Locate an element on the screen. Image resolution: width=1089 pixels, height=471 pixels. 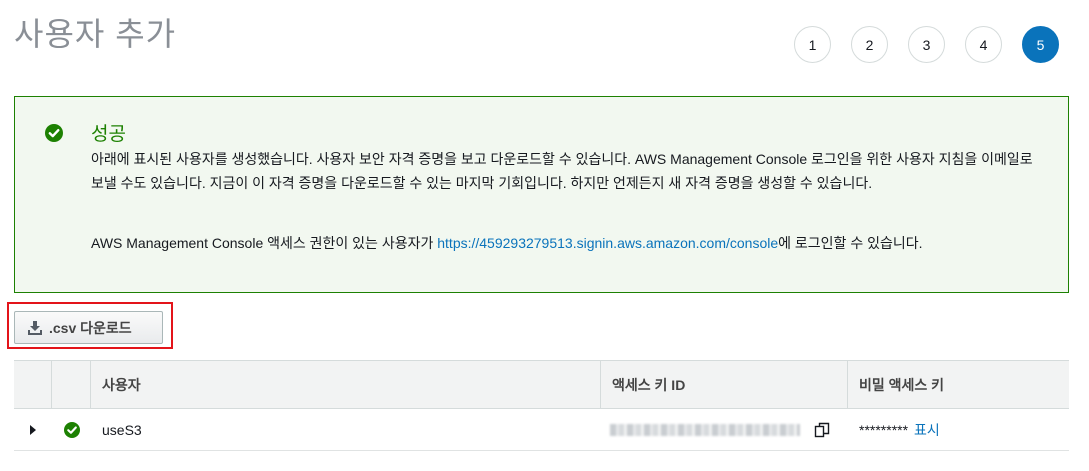
download-icon is located at coordinates (35, 327).